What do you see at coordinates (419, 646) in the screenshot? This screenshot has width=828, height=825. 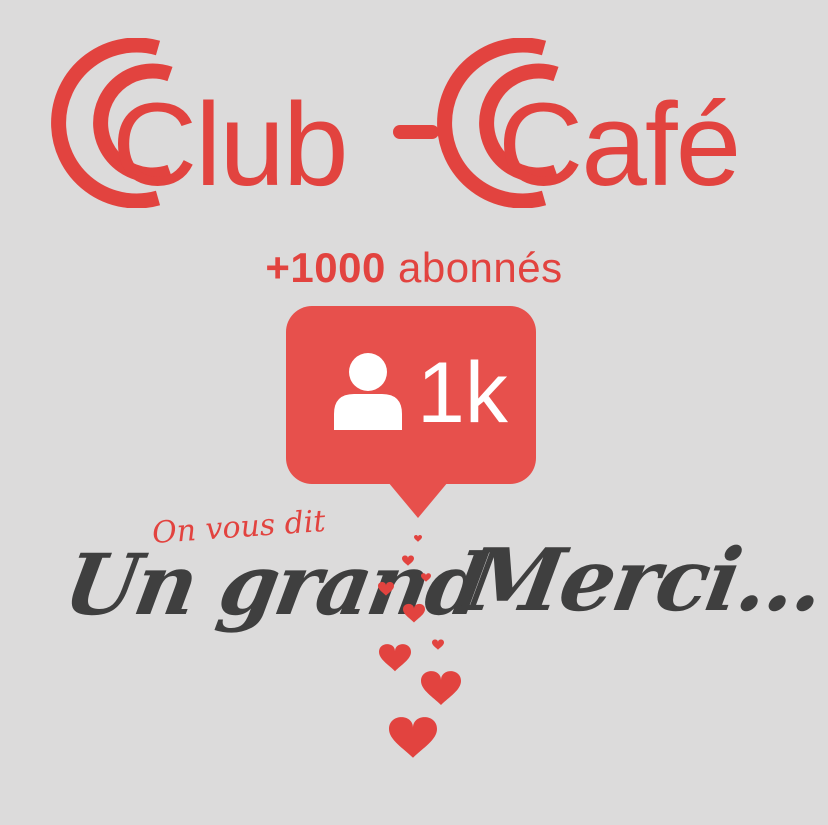 I see `hearts-trail` at bounding box center [419, 646].